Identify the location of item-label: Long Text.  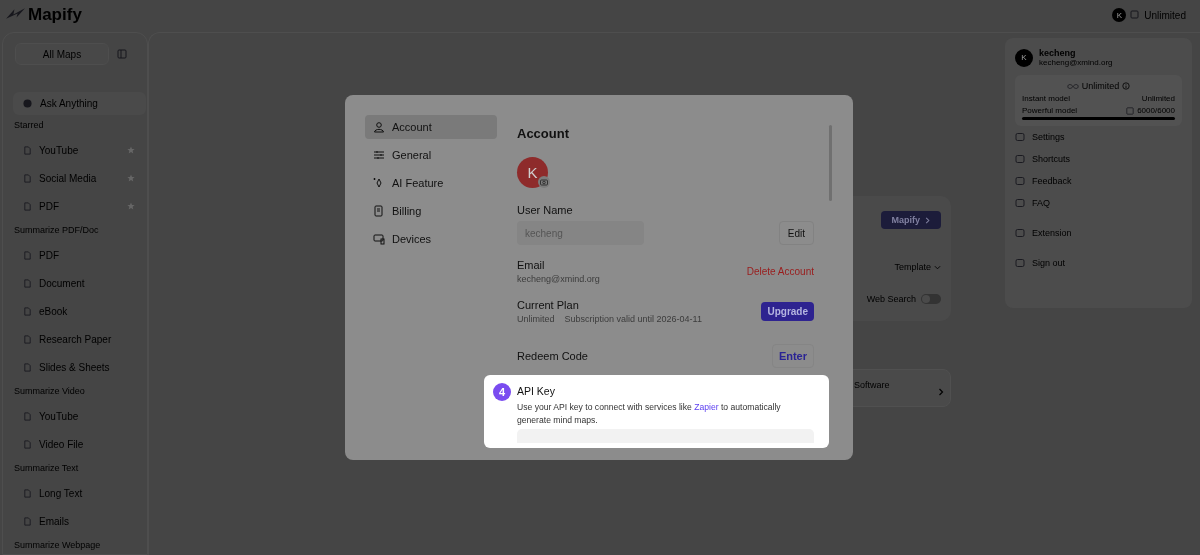
(61, 493).